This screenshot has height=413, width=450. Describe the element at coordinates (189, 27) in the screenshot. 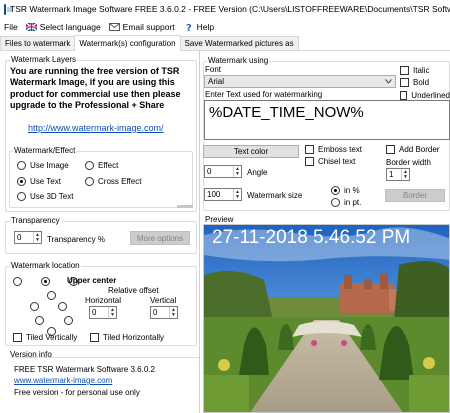

I see `help-icon: ?` at that location.